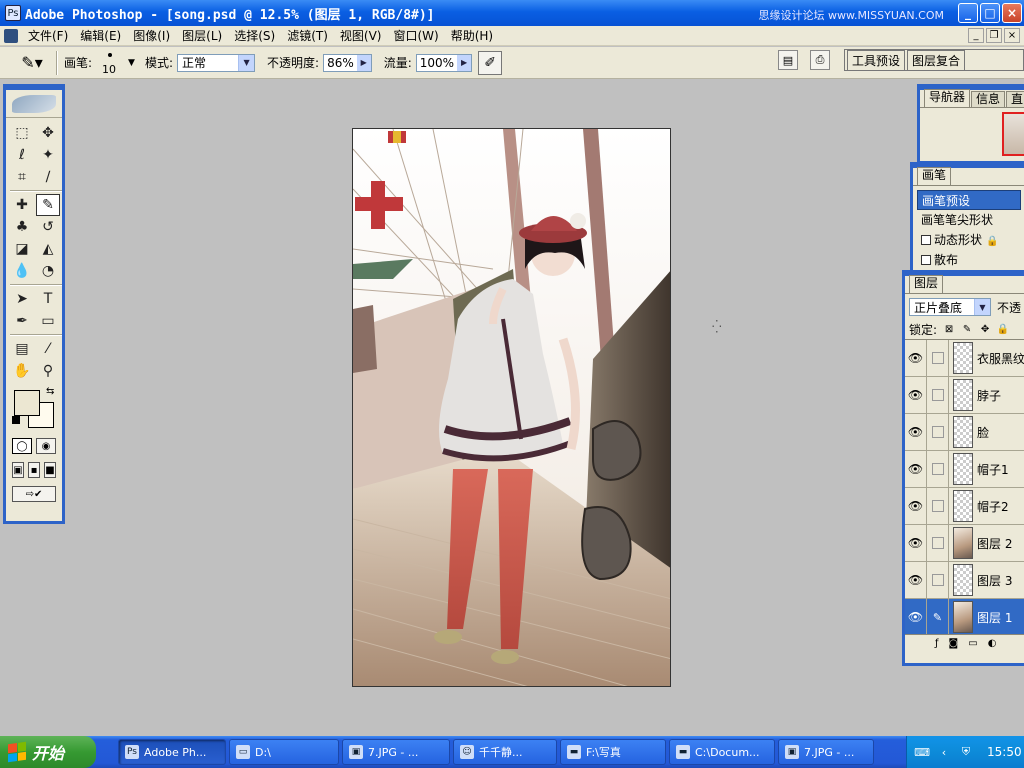 The height and width of the screenshot is (768, 1024). I want to click on menu-help: 帮助(H), so click(472, 35).